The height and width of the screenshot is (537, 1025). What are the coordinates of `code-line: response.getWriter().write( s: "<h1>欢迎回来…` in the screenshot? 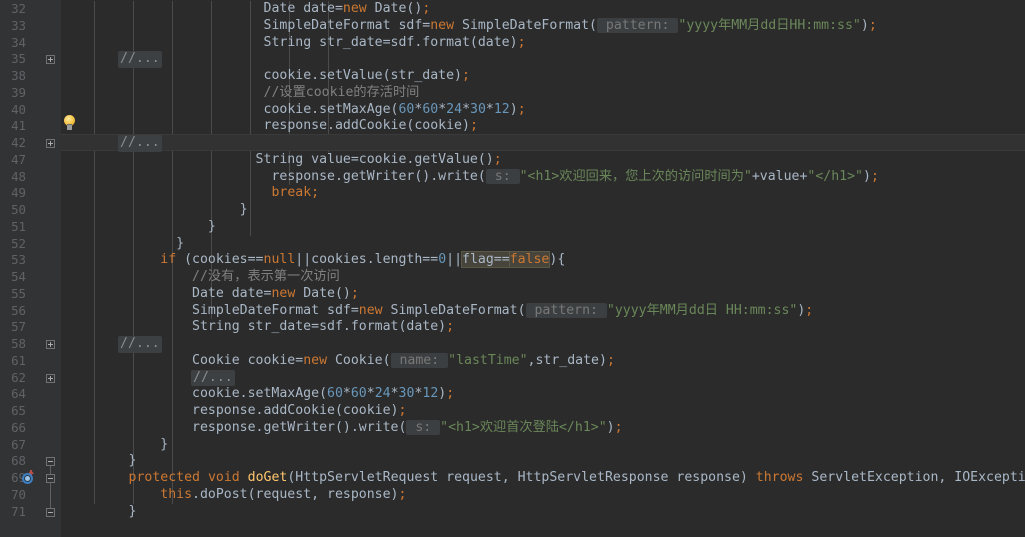 It's located at (543, 177).